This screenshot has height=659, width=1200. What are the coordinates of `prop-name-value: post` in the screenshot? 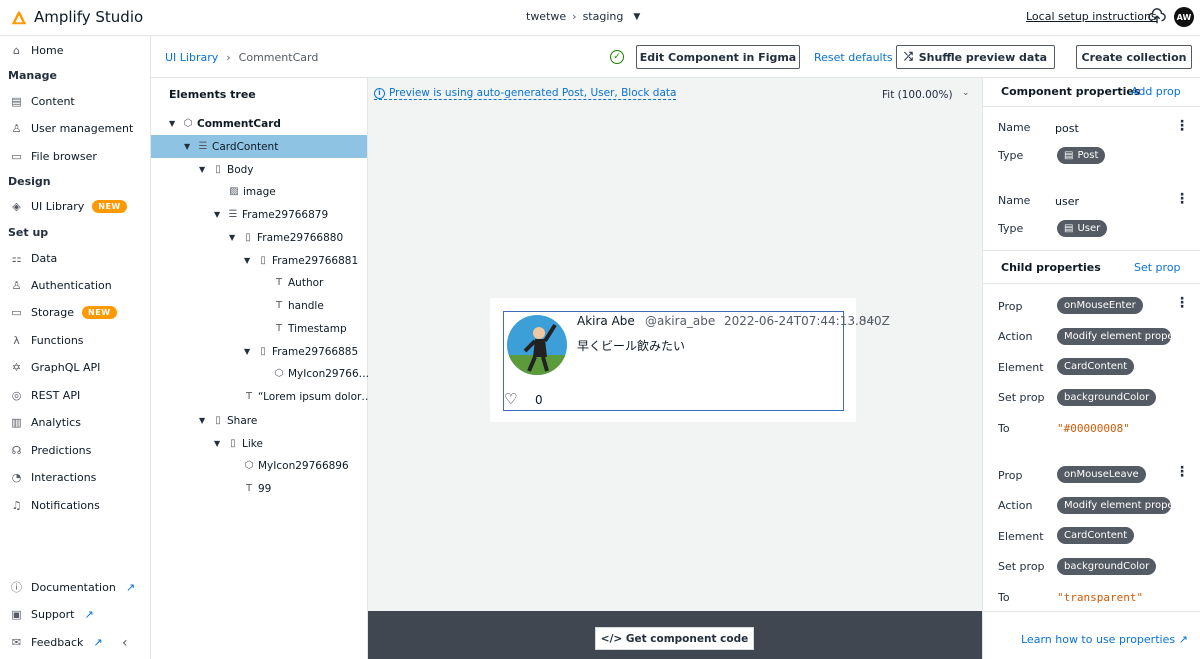 It's located at (1067, 128).